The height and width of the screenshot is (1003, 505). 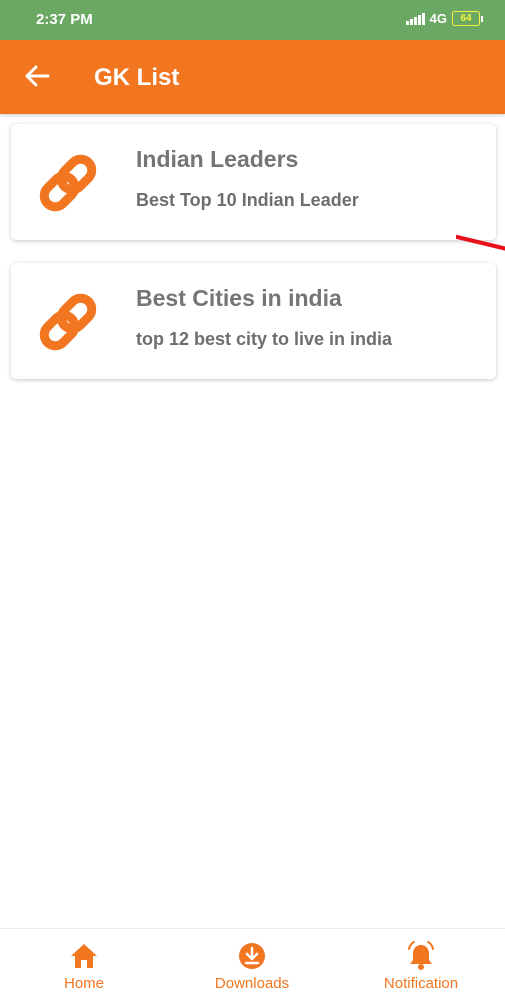 What do you see at coordinates (264, 339) in the screenshot?
I see `list-item-subtitle: top 12 best city to live in india` at bounding box center [264, 339].